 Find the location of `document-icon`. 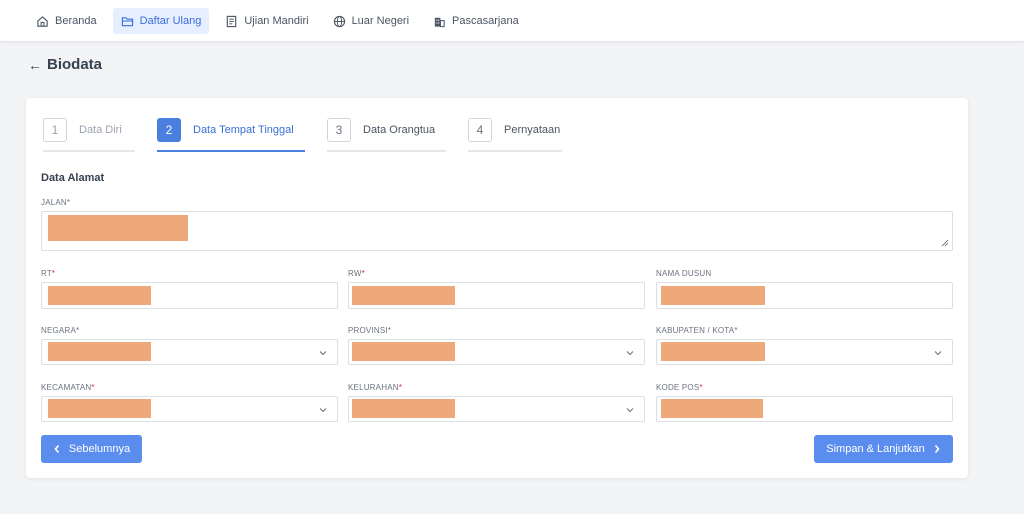

document-icon is located at coordinates (232, 21).